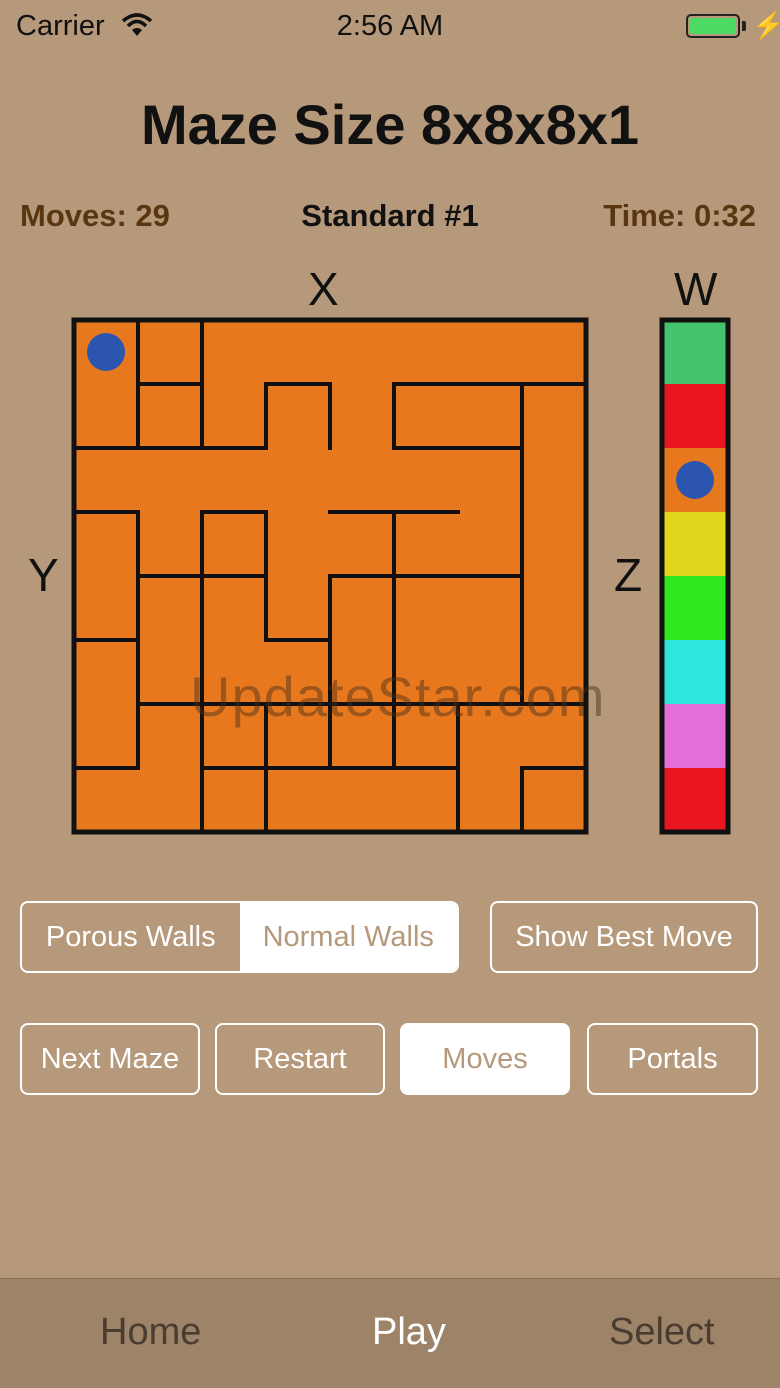 The height and width of the screenshot is (1388, 780). What do you see at coordinates (696, 289) in the screenshot?
I see `axis-w-label: W` at bounding box center [696, 289].